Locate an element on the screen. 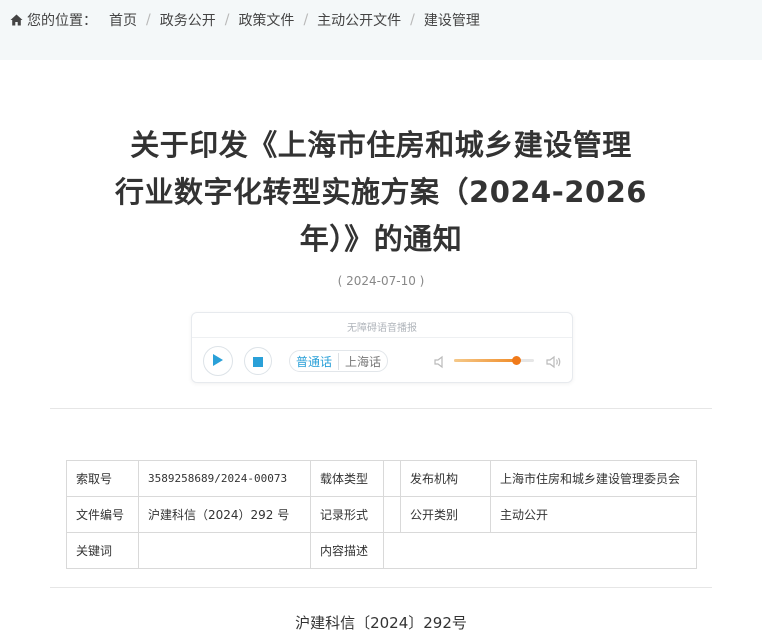 The height and width of the screenshot is (639, 762). lang-shanghainese-button: 上海话 is located at coordinates (362, 361).